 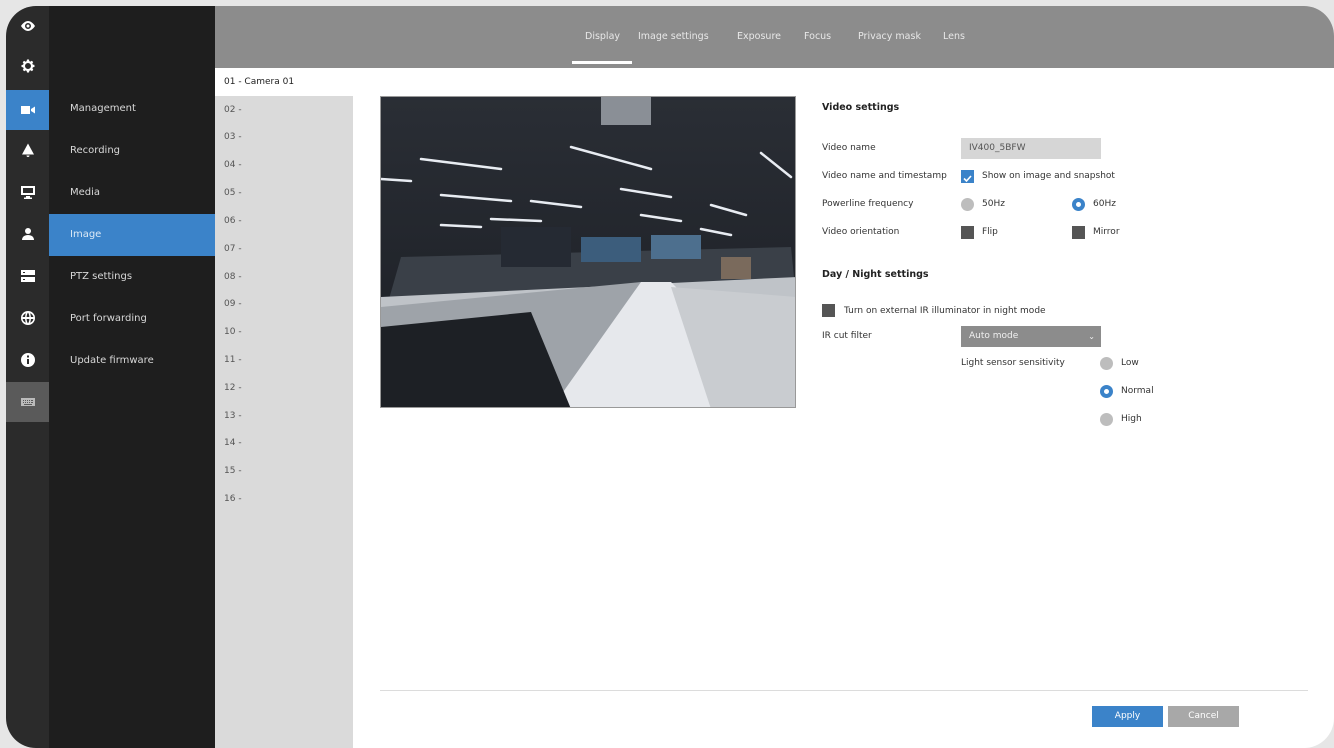 I want to click on camera-item: 03 -, so click(x=284, y=137).